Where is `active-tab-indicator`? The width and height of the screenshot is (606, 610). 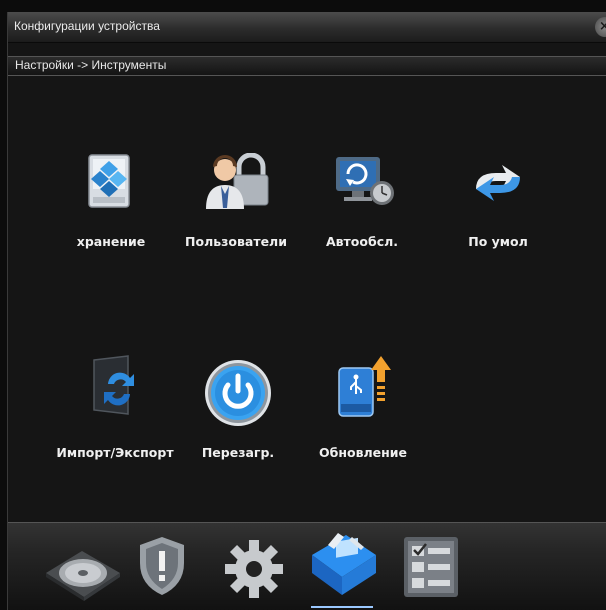
active-tab-indicator is located at coordinates (342, 607).